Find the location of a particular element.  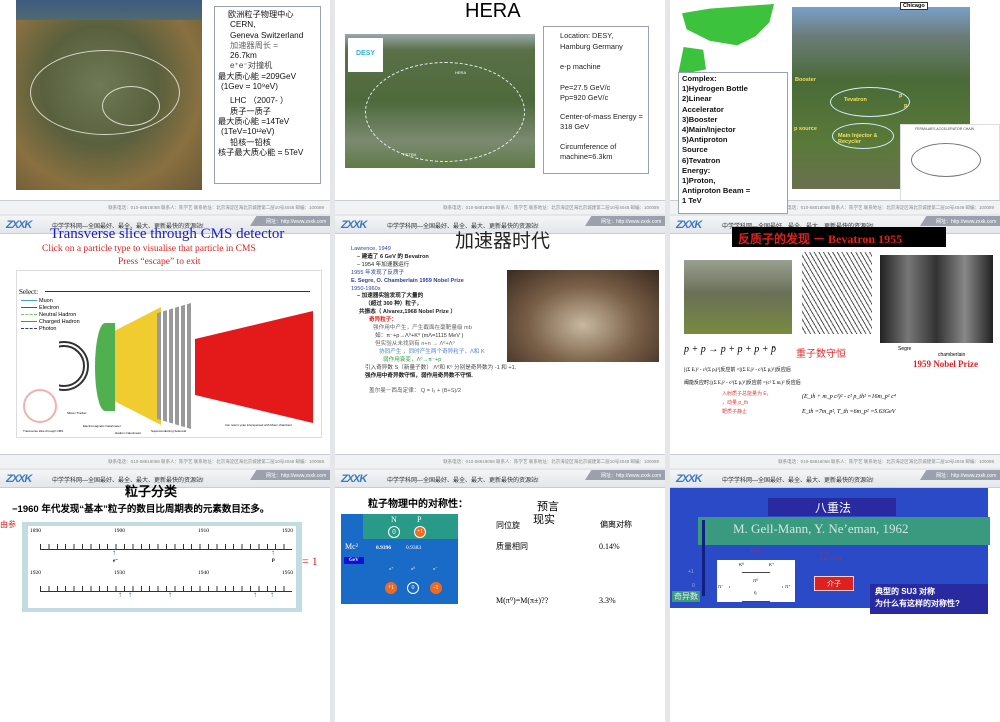

table-cell: M(π⁰)=M(π±)?? is located at coordinates (522, 600).